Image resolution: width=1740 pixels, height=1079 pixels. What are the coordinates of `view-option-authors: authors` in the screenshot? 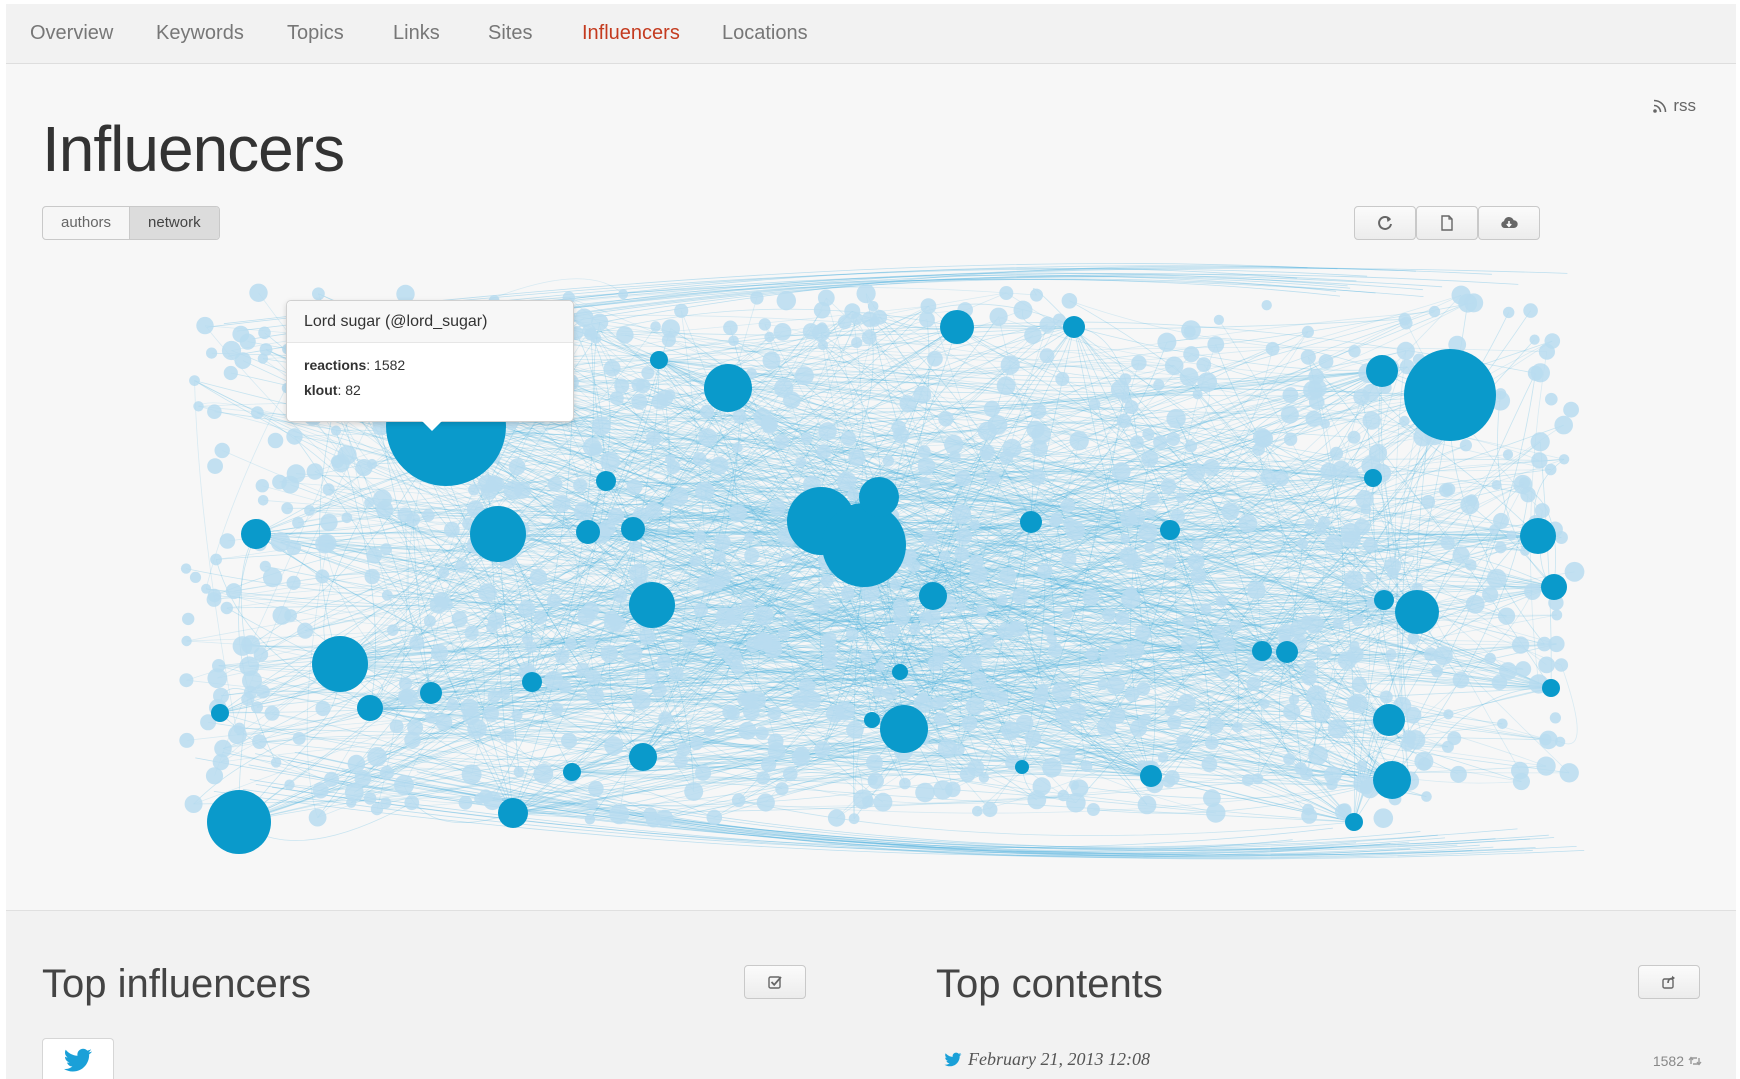 It's located at (86, 223).